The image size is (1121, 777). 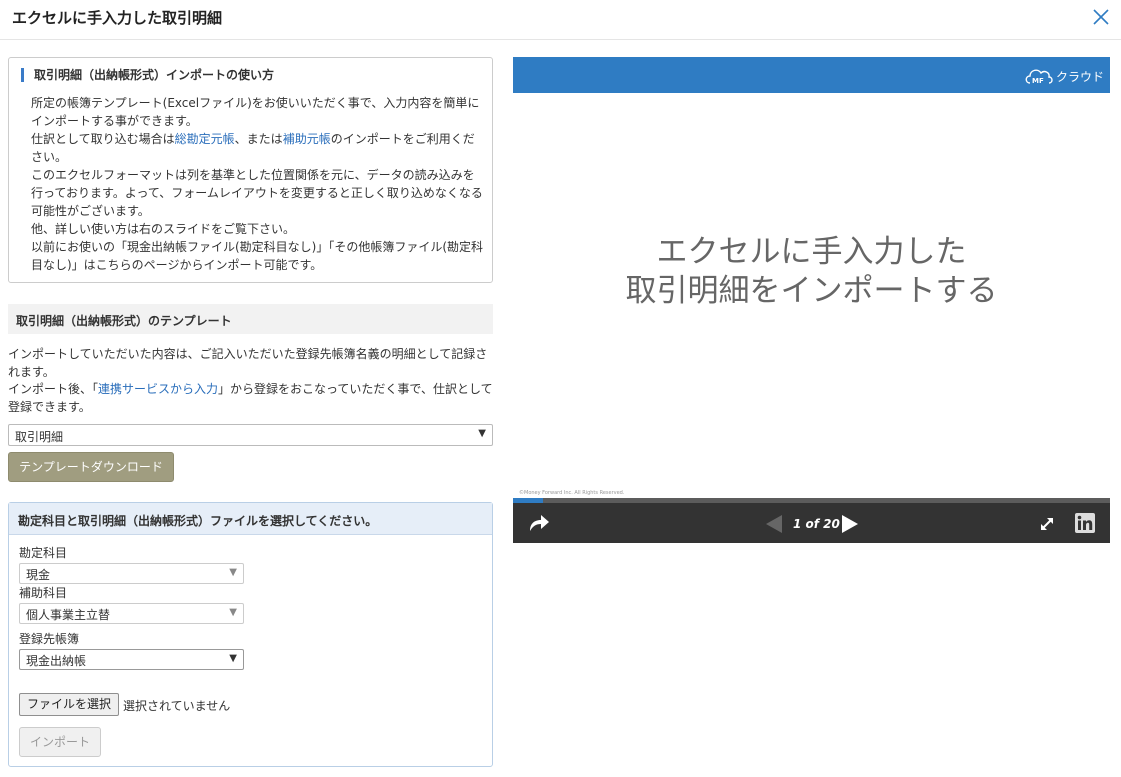 What do you see at coordinates (258, 139) in the screenshot?
I see `guide-text: 、または` at bounding box center [258, 139].